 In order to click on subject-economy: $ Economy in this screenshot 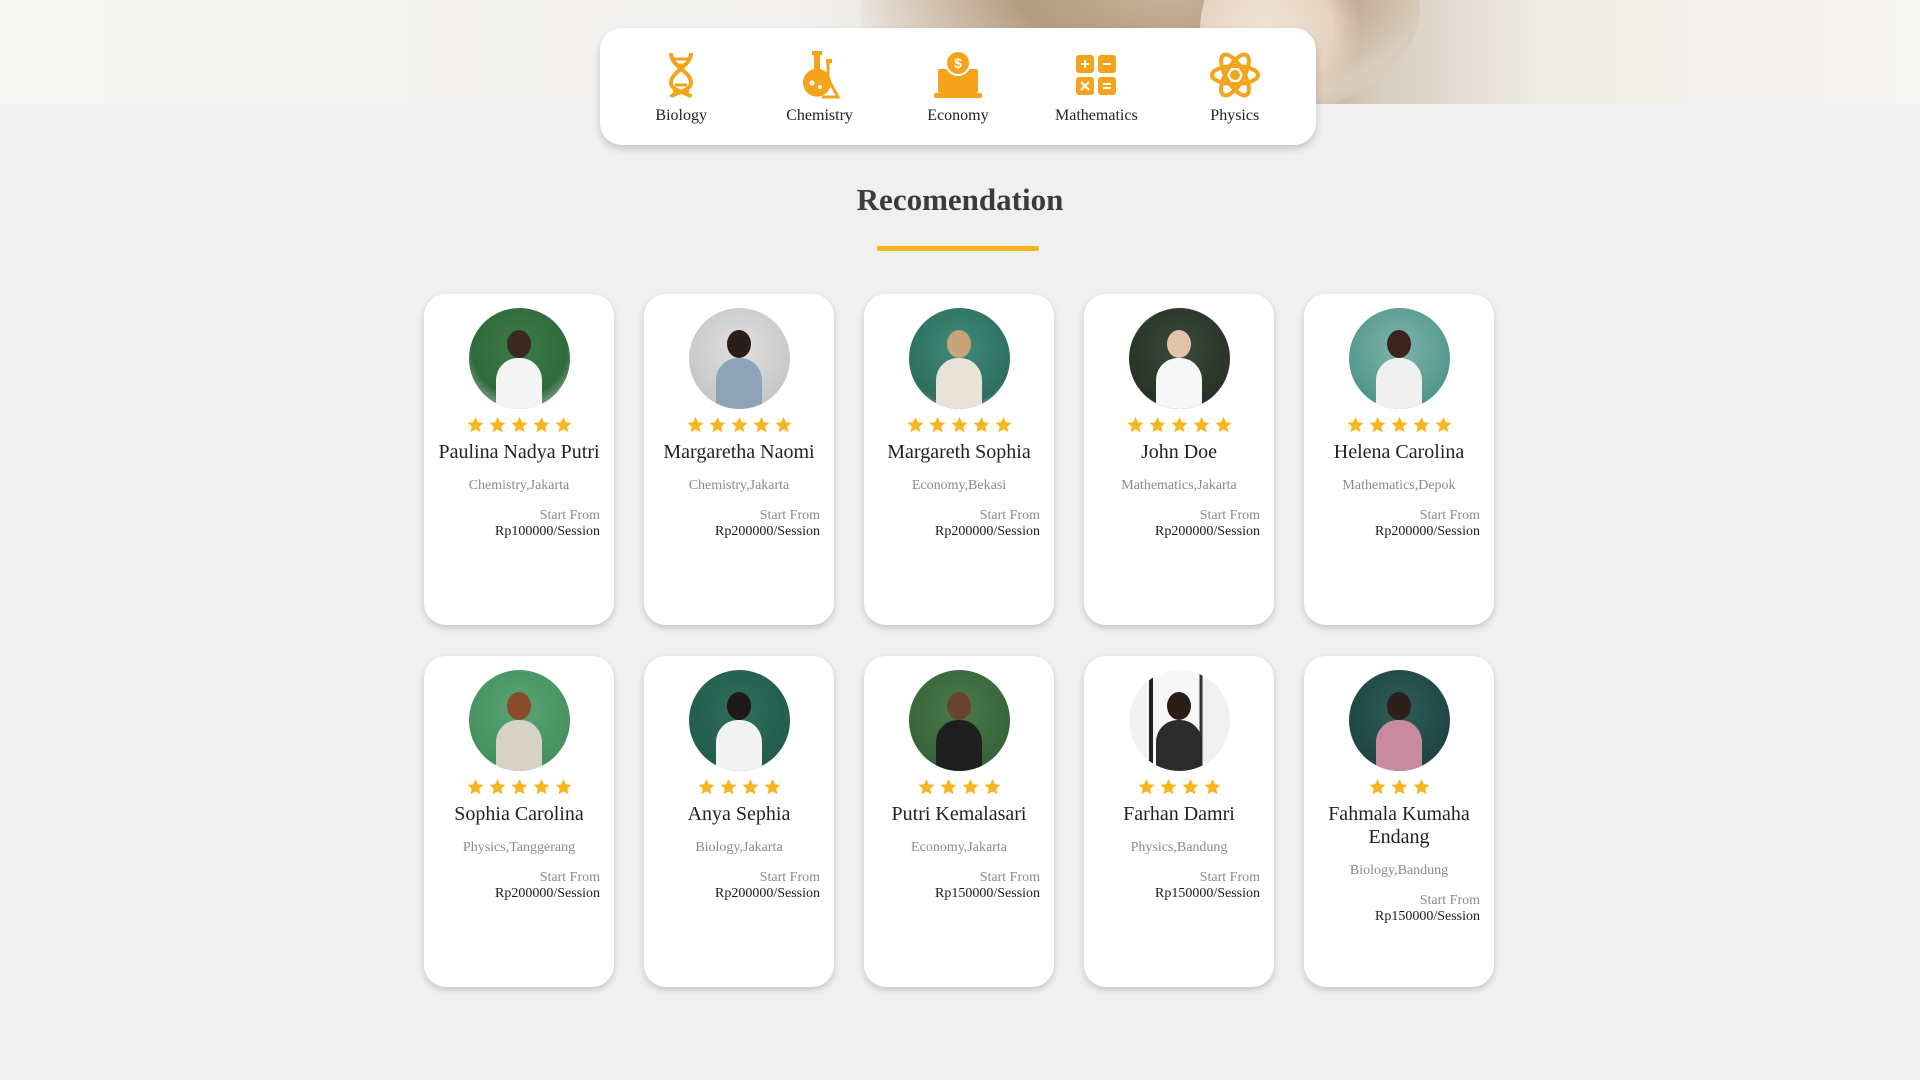, I will do `click(958, 87)`.